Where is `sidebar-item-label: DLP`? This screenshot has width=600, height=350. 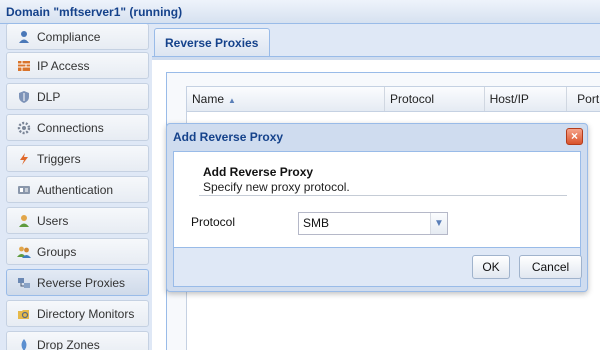 sidebar-item-label: DLP is located at coordinates (49, 96).